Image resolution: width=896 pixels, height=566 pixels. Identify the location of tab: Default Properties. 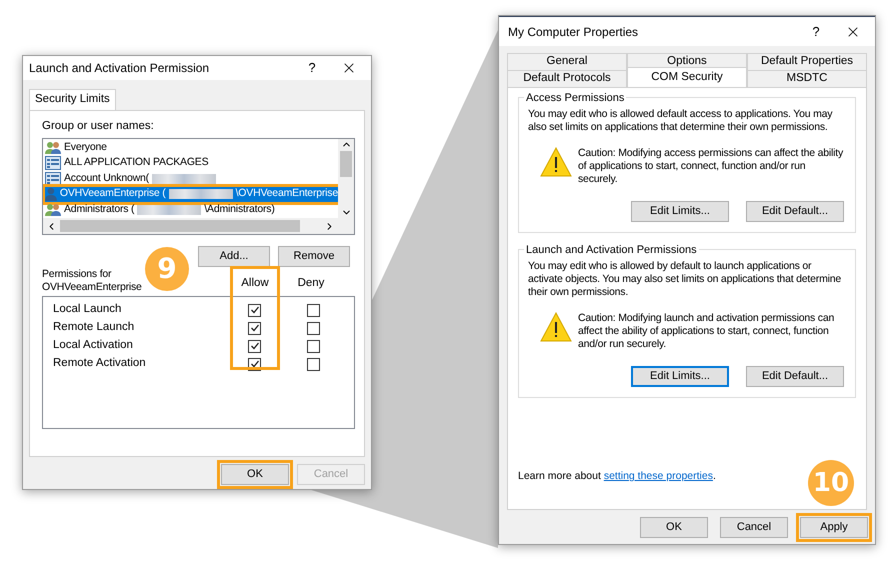
(807, 61).